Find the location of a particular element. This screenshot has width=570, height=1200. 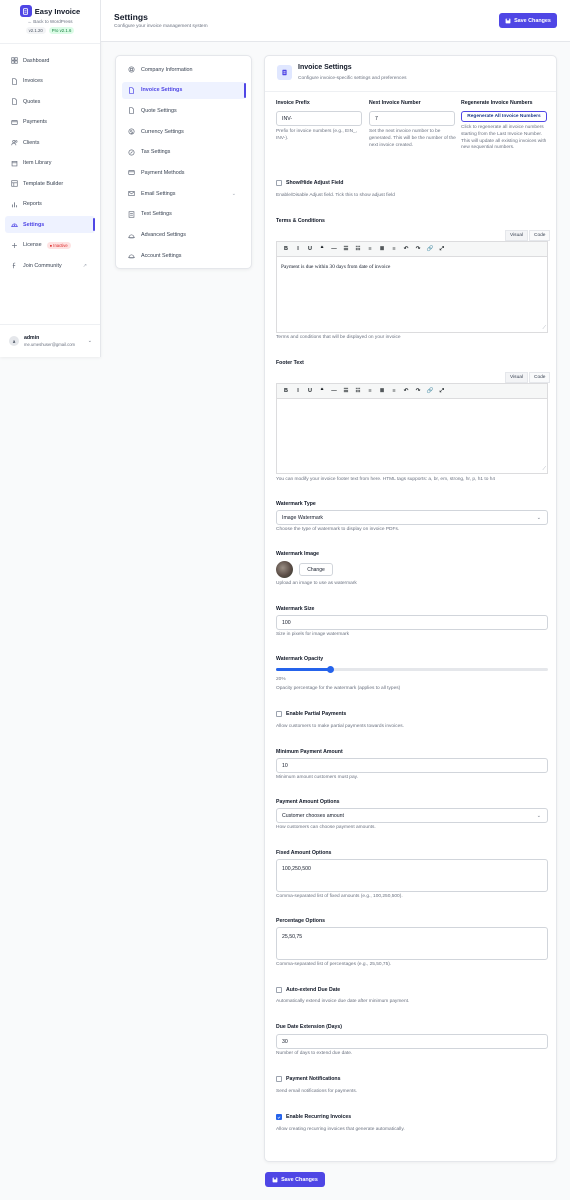

minimum-payment-input: 10 is located at coordinates (412, 765).